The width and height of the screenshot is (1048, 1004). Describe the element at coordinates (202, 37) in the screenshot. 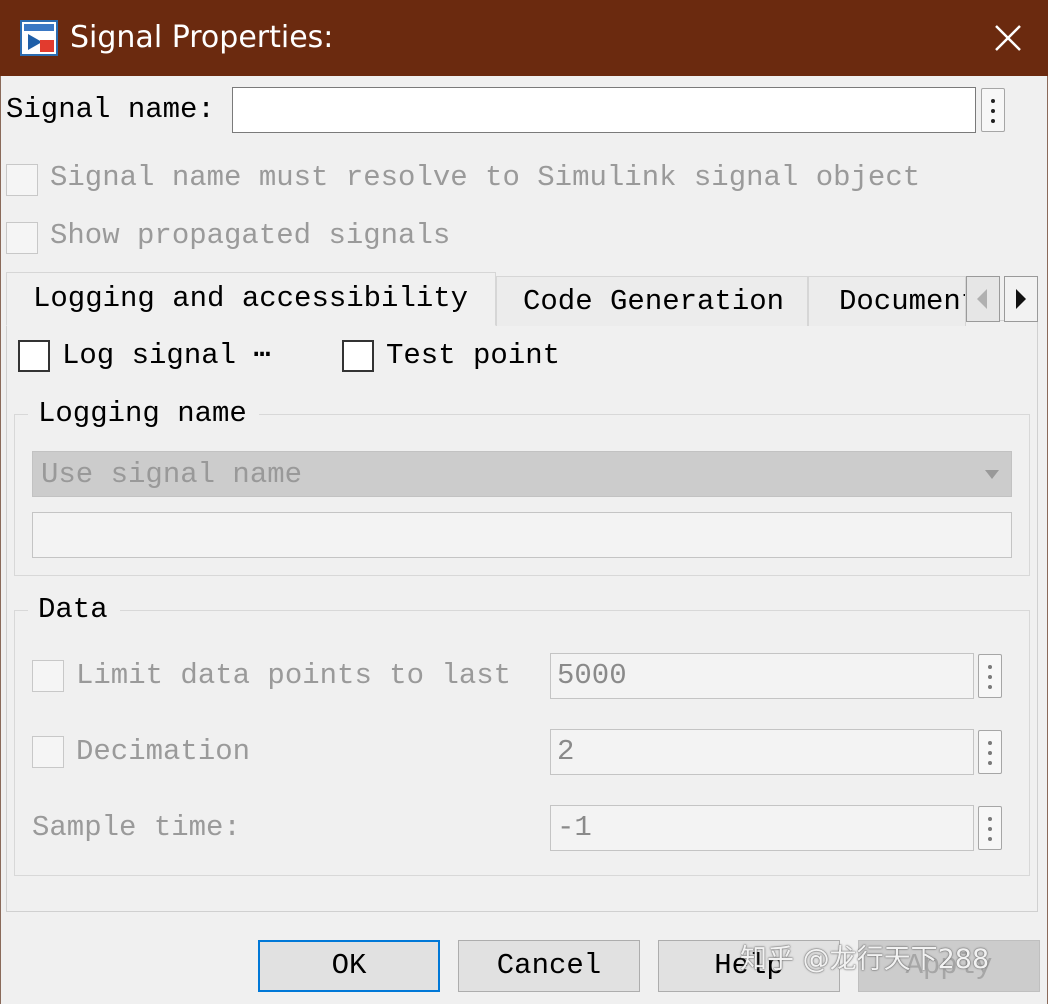

I see `window-title: Signal Properties:` at that location.